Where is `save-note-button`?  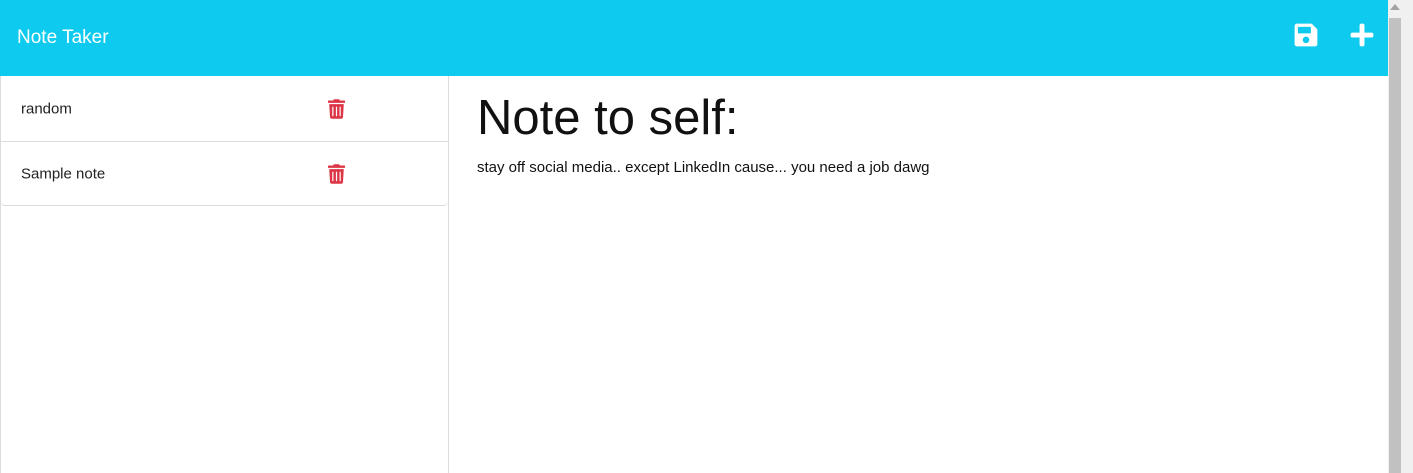 save-note-button is located at coordinates (1306, 35).